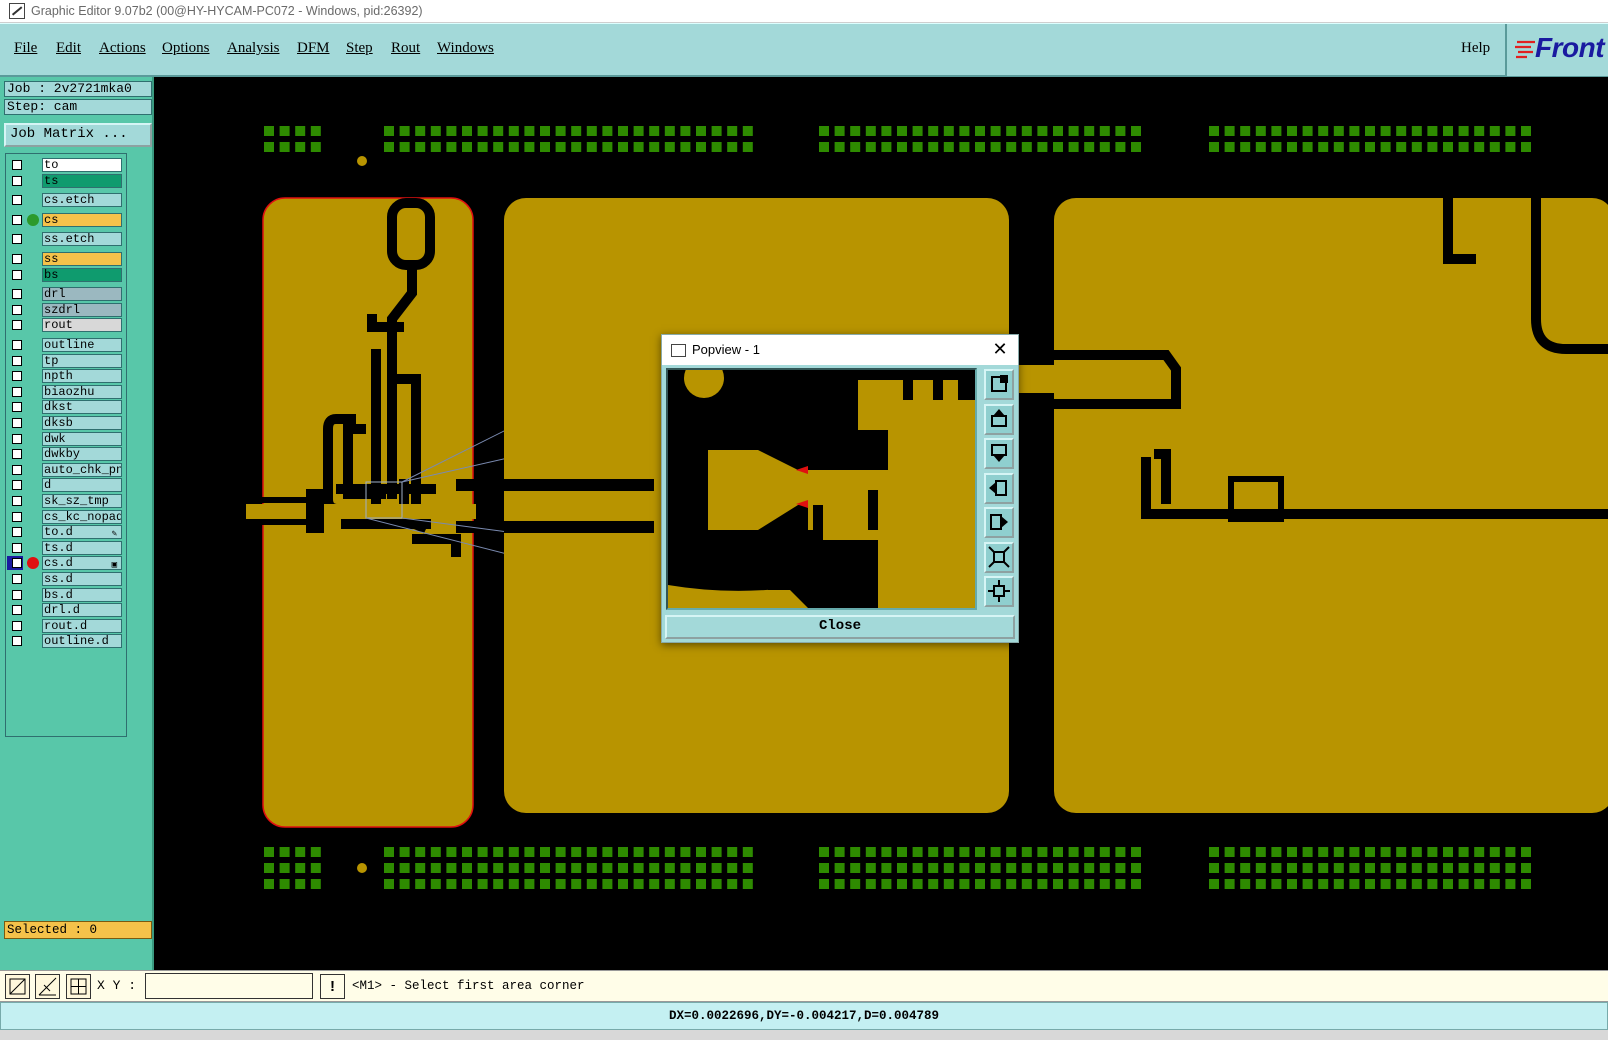 This screenshot has width=1608, height=1040. Describe the element at coordinates (82, 485) in the screenshot. I see `layer-label: d` at that location.